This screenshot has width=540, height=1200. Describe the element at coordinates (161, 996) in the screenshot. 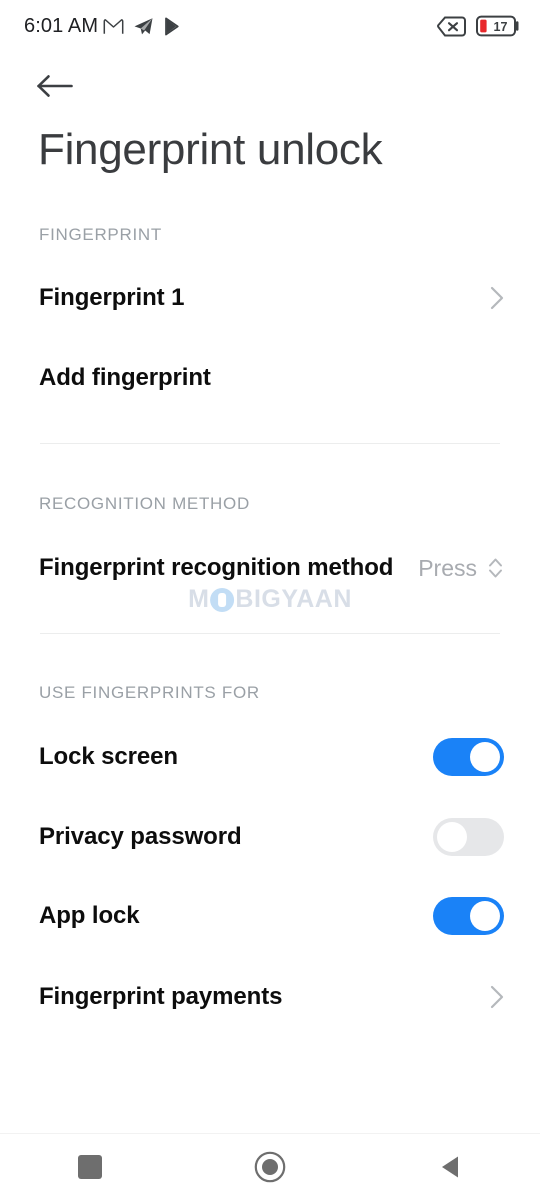

I see `row-fingerprint-payments-label: Fingerprint payments` at that location.